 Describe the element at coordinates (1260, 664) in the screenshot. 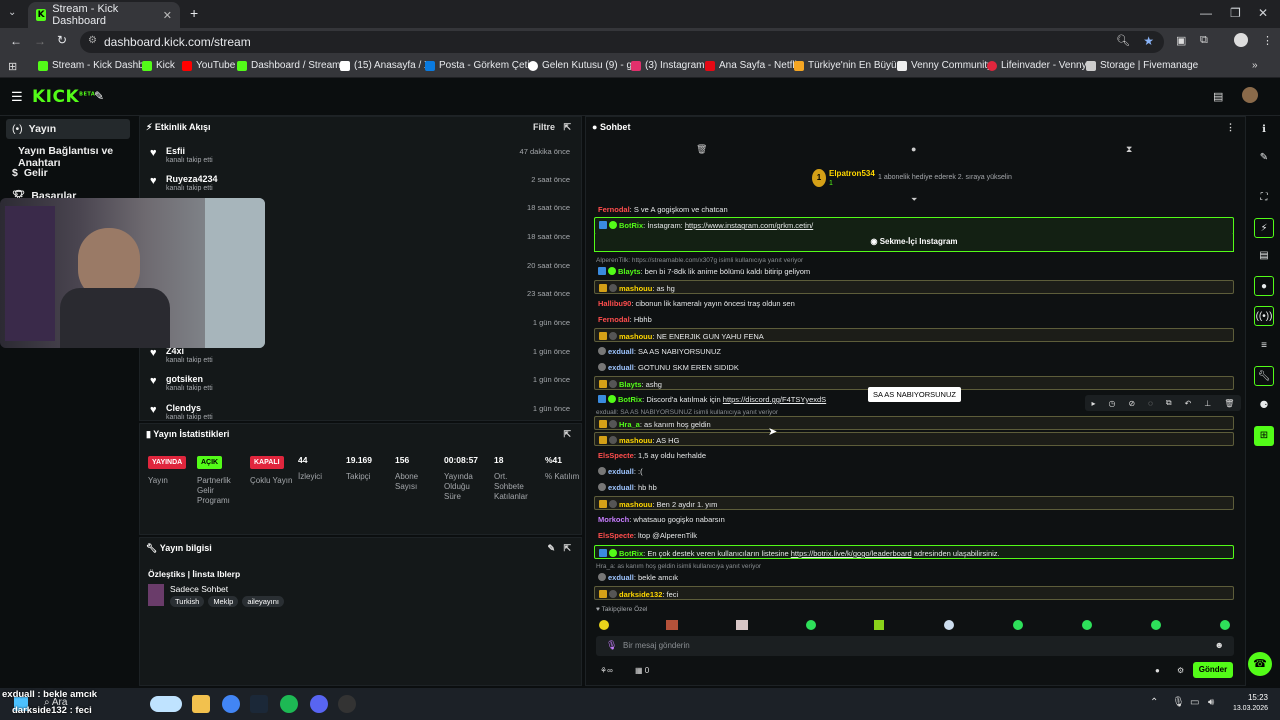

I see `help-chat-icon: ☎` at that location.